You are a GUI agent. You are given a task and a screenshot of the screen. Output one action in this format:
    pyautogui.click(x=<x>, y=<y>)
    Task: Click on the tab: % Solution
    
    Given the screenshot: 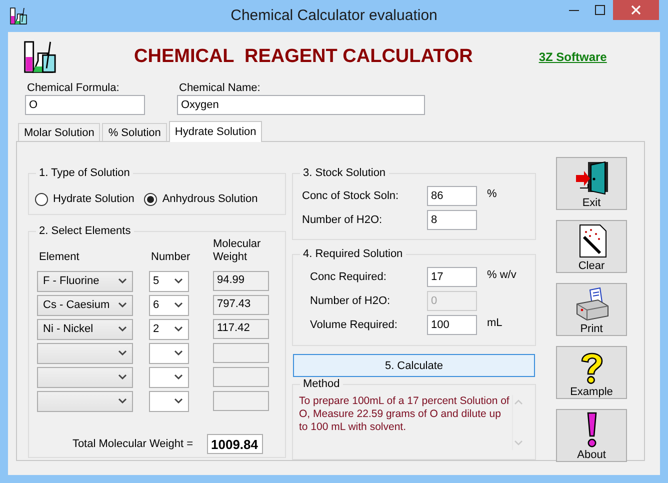 What is the action you would take?
    pyautogui.click(x=134, y=132)
    